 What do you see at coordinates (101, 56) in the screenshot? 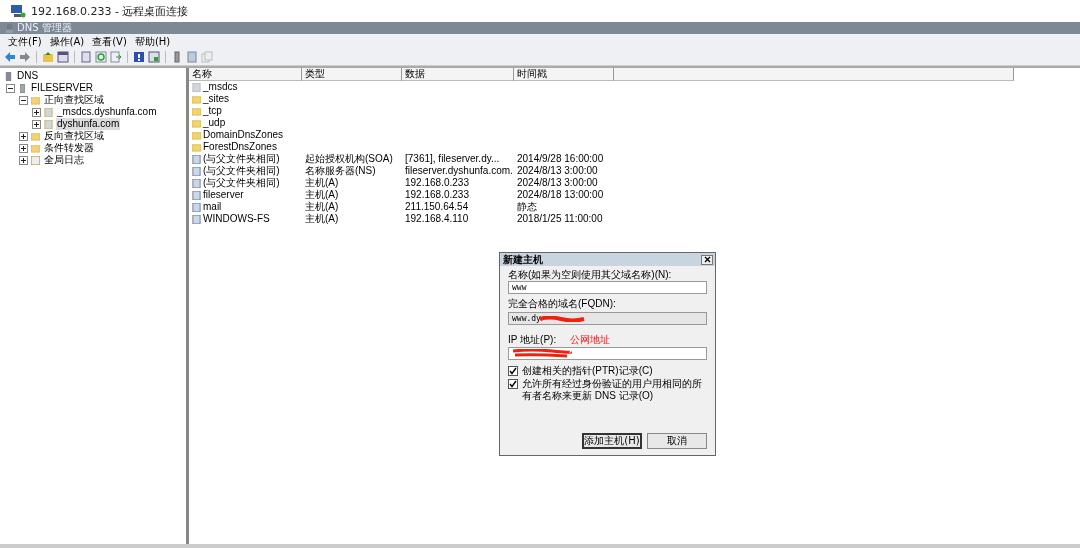
I see `refresh-icon` at bounding box center [101, 56].